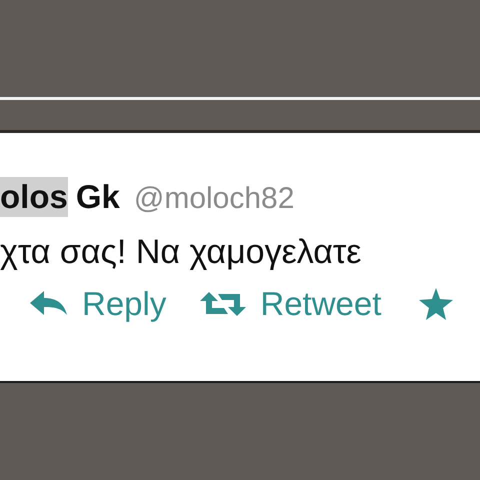 The height and width of the screenshot is (480, 480). I want to click on reply-icon, so click(49, 304).